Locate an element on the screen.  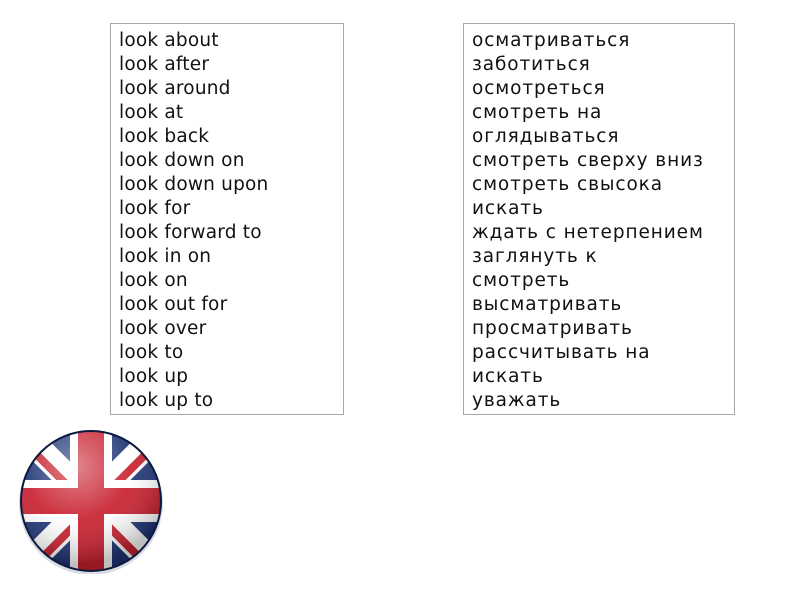
translation-item: заботиться is located at coordinates (531, 64).